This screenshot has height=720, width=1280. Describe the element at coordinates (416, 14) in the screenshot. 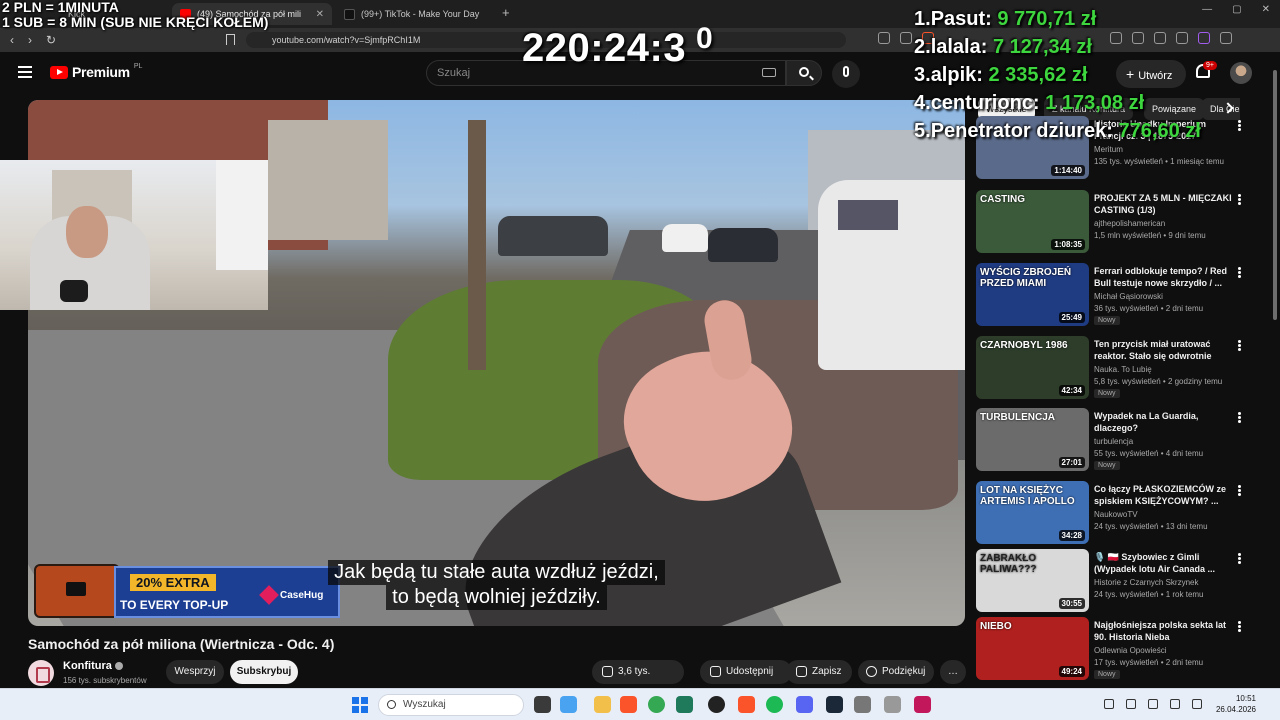

I see `tab-tiktok: (99+) TikTok - Make Your Day` at that location.